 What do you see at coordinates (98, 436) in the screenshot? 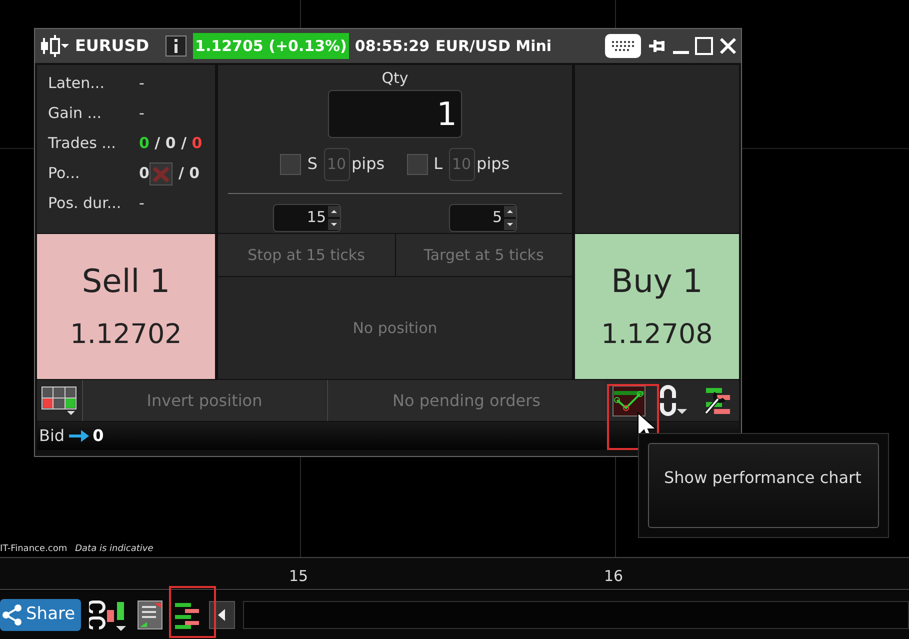
I see `bid-value: 0` at bounding box center [98, 436].